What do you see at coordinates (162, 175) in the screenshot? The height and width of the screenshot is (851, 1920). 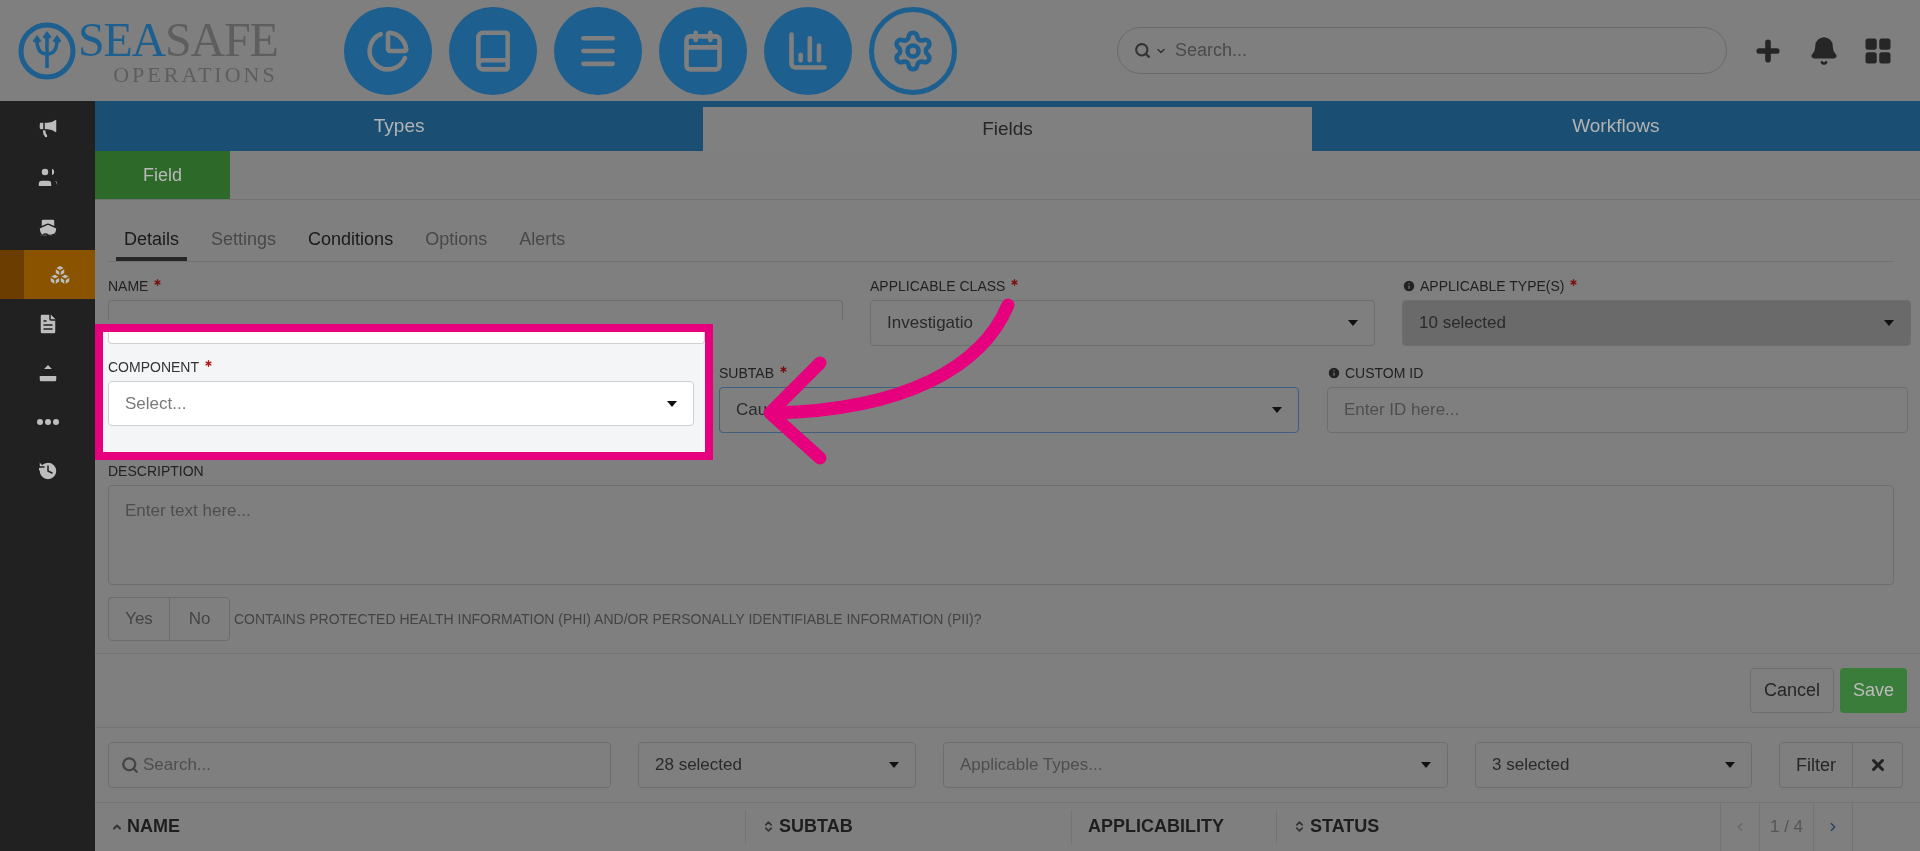 I see `field-tab: Field` at bounding box center [162, 175].